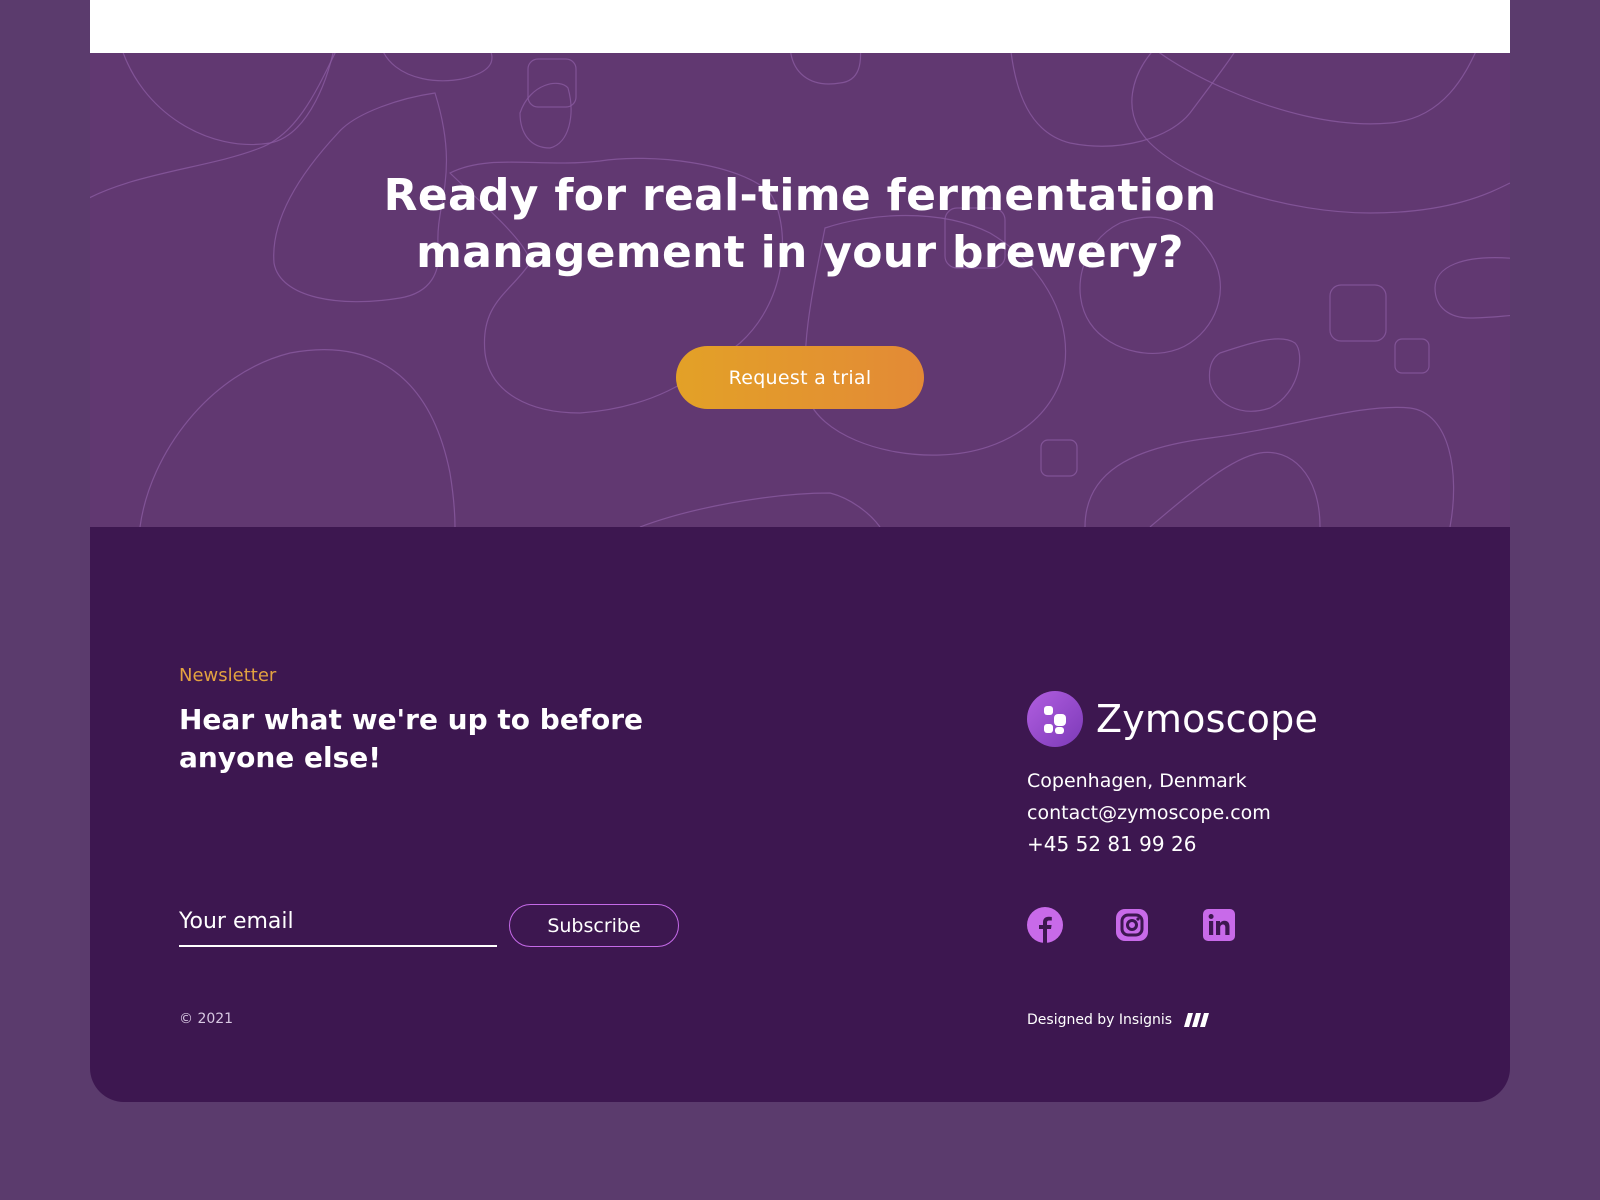  I want to click on designed-by: Designed by Insignis, so click(1118, 1020).